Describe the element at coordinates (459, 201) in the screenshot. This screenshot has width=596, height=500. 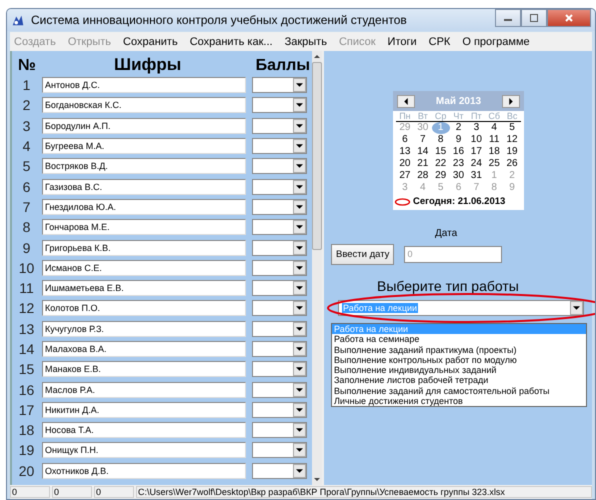
I see `today-label: Сегодня: 21.06.2013` at that location.